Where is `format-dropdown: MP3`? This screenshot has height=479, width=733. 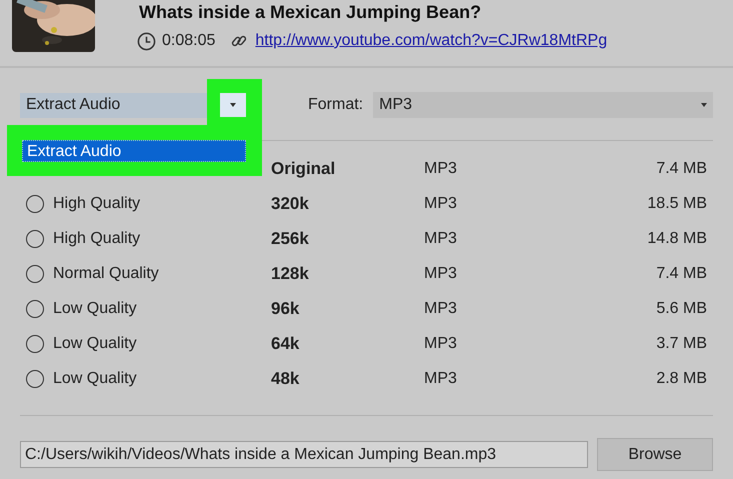 format-dropdown: MP3 is located at coordinates (543, 105).